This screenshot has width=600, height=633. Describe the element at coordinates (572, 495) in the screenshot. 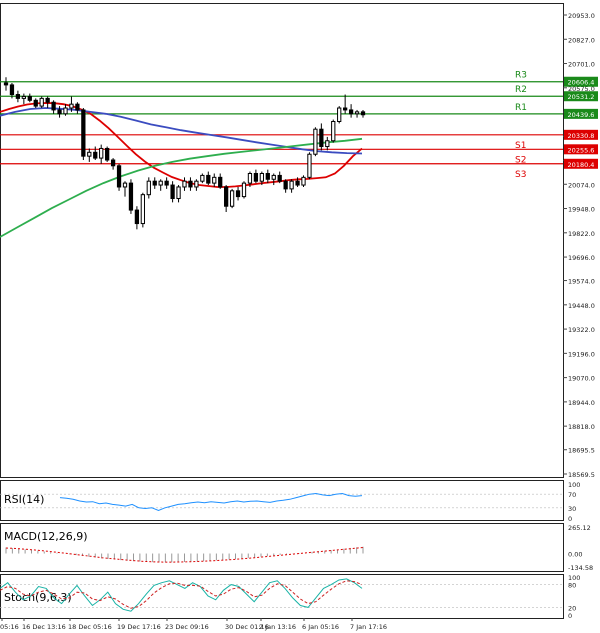

I see `rsi-y-tick-label: 70` at that location.